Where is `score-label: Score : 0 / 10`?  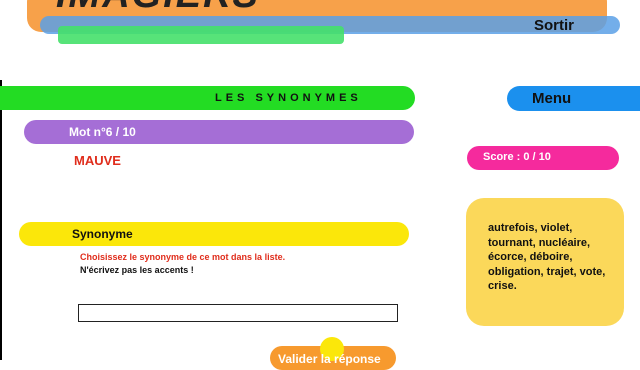
score-label: Score : 0 / 10 is located at coordinates (517, 157).